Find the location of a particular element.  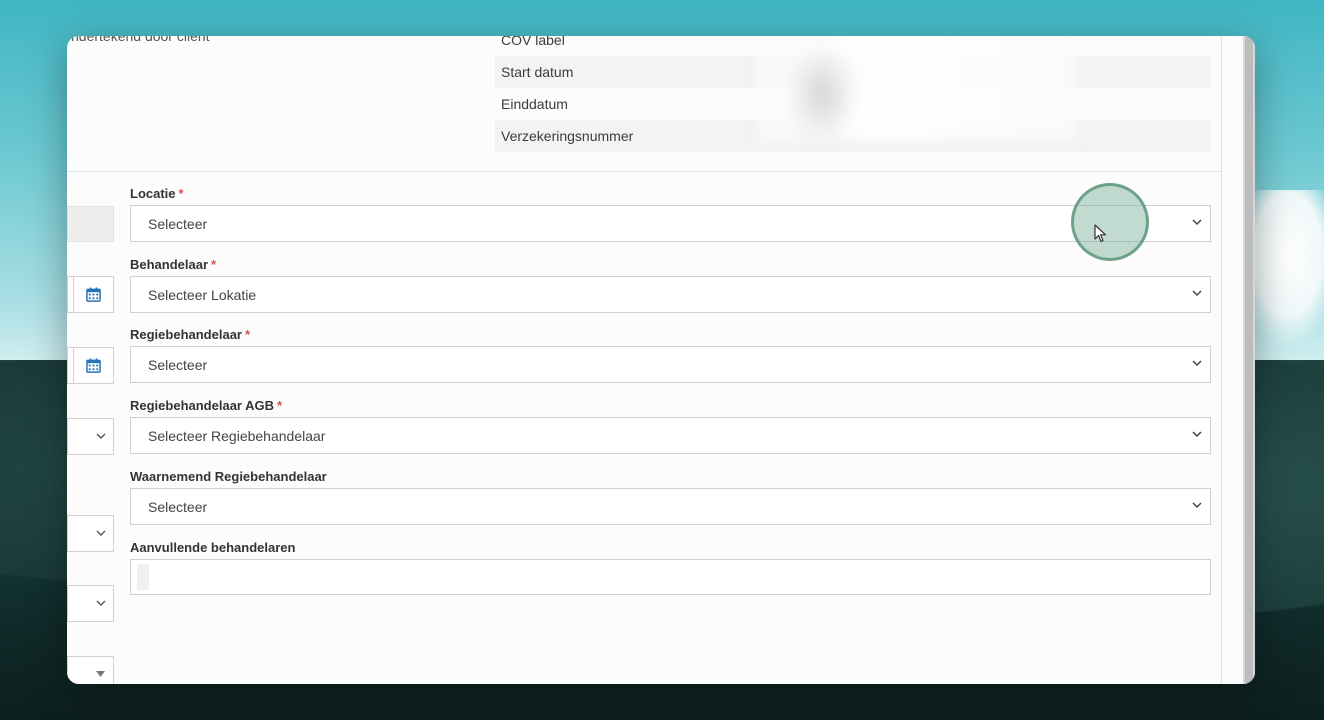

section-divider is located at coordinates (644, 171).